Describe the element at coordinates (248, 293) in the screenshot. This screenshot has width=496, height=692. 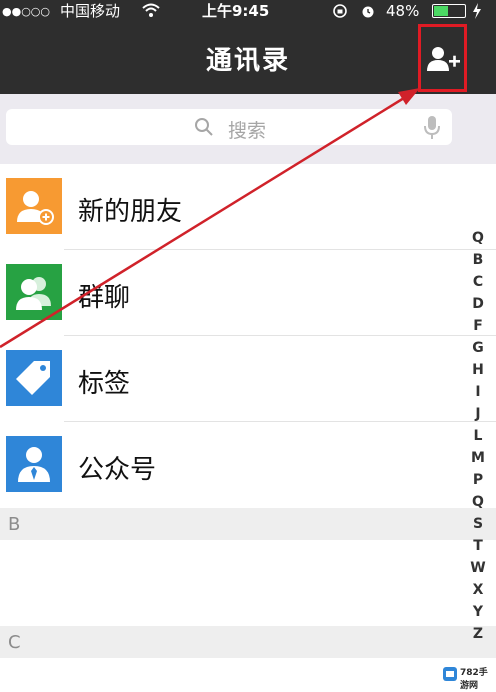
I see `menu-item-group-chats: 群聊` at that location.